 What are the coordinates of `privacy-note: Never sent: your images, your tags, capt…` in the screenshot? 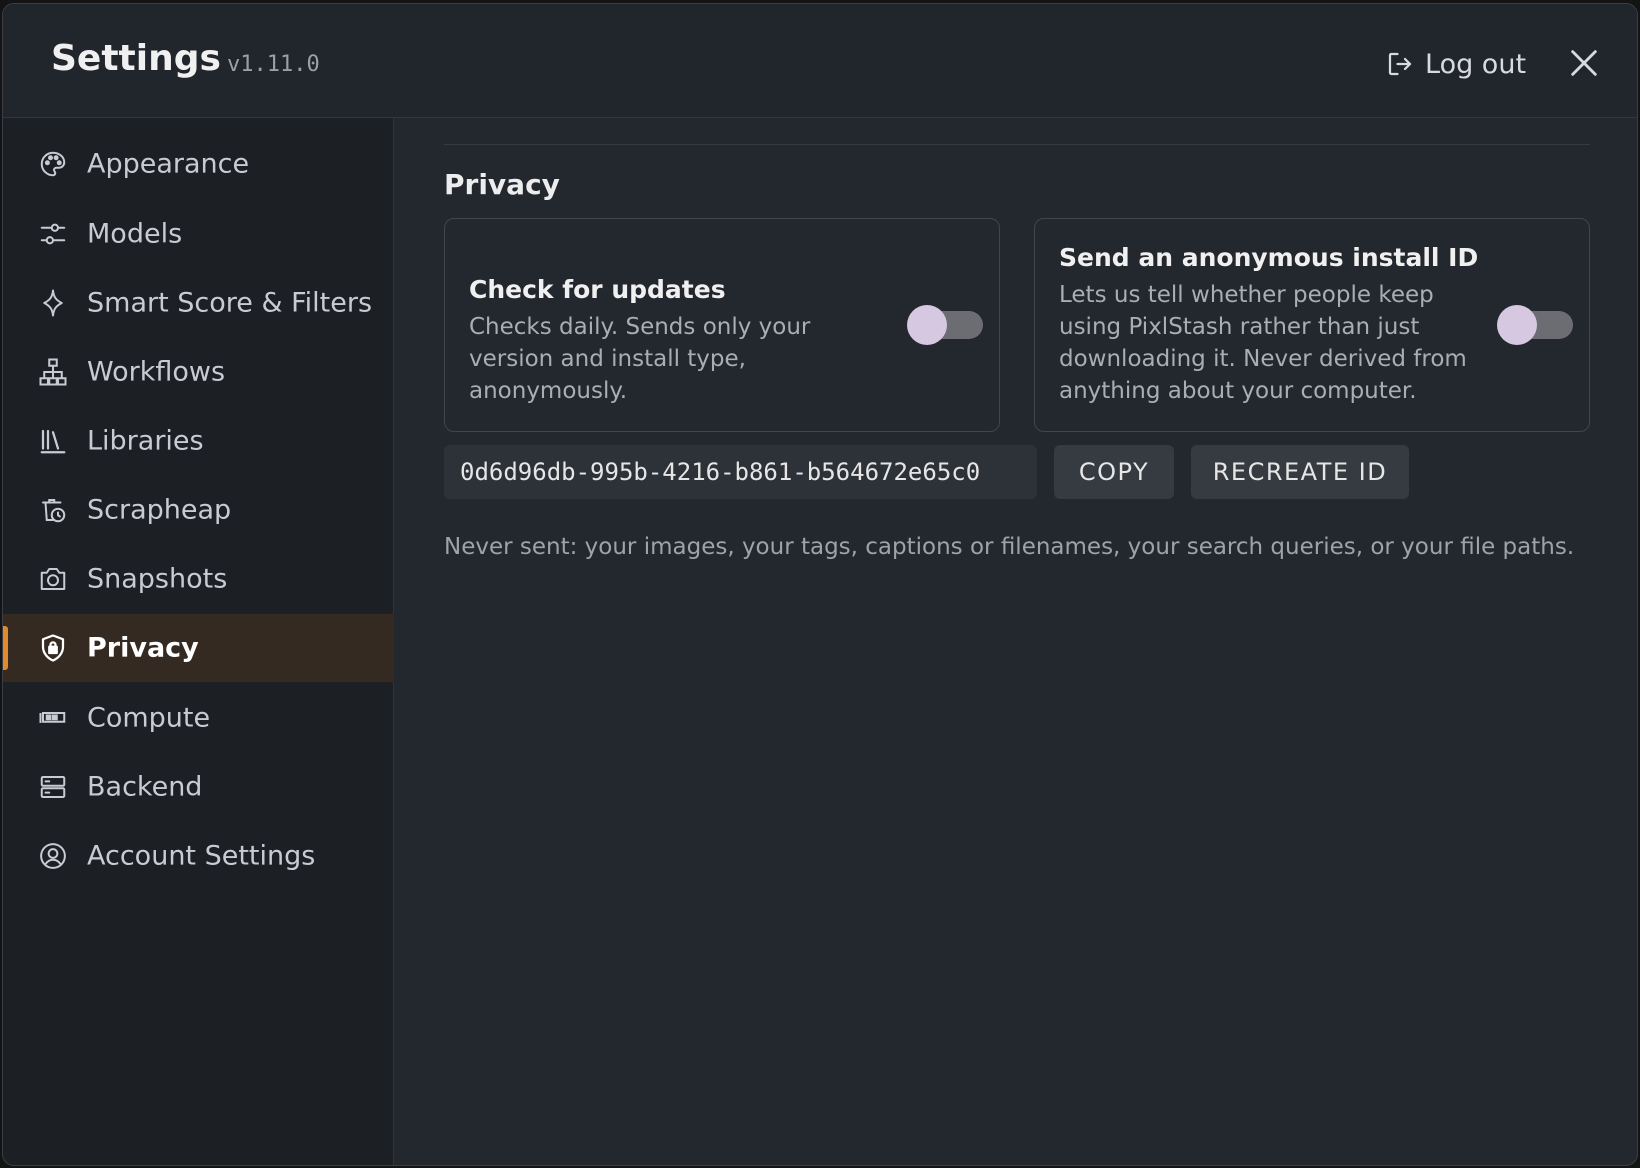 It's located at (1009, 547).